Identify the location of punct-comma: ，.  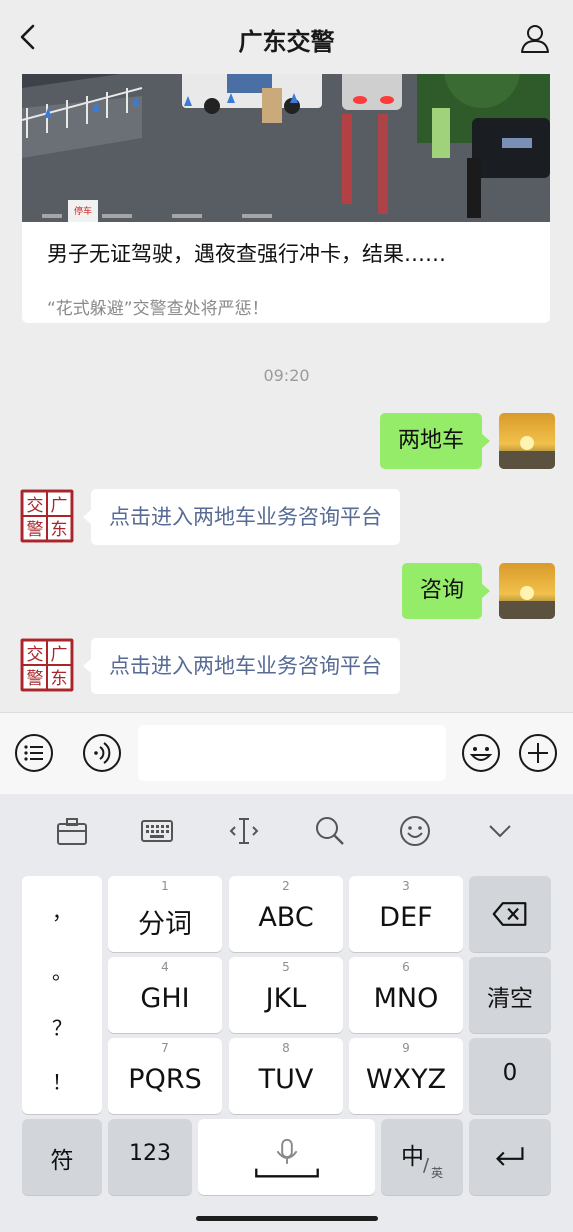
(62, 910).